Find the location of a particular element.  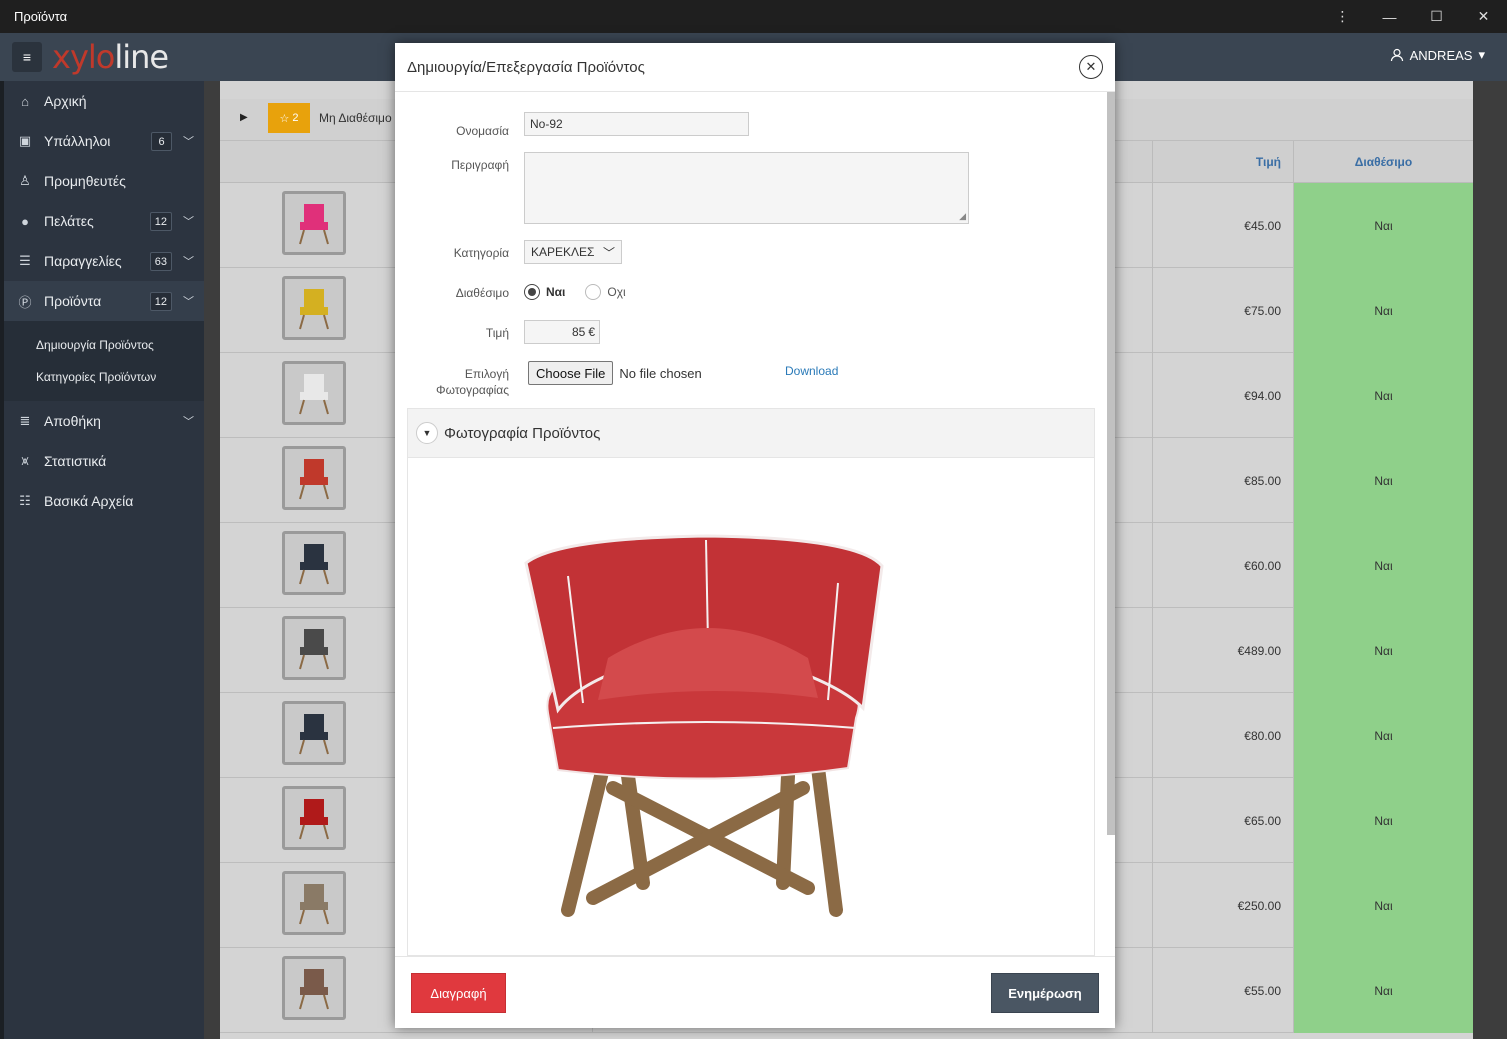

photo-row: Επιλογή Φωτογραφίας is located at coordinates (452, 382).